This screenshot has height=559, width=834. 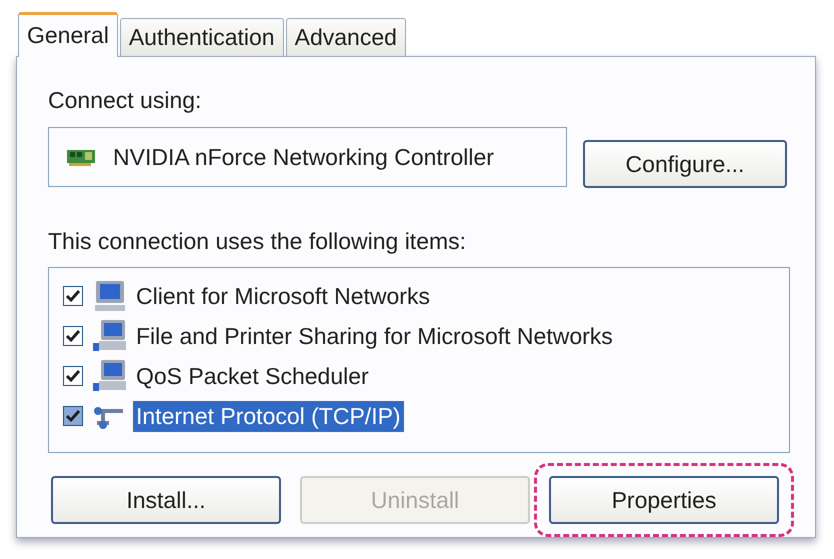 What do you see at coordinates (303, 157) in the screenshot?
I see `adapter-name: NVIDIA nForce Networking Controller` at bounding box center [303, 157].